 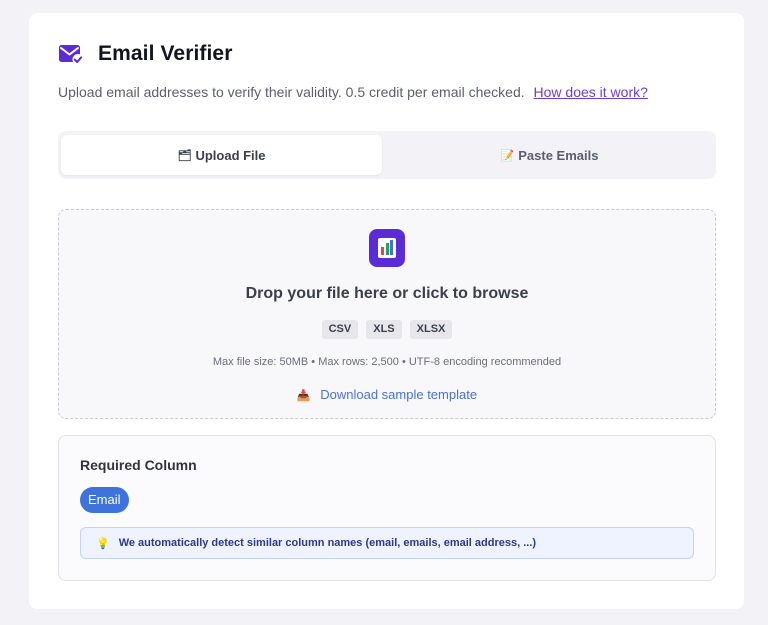 What do you see at coordinates (103, 543) in the screenshot?
I see `lightbulb-icon: 💡` at bounding box center [103, 543].